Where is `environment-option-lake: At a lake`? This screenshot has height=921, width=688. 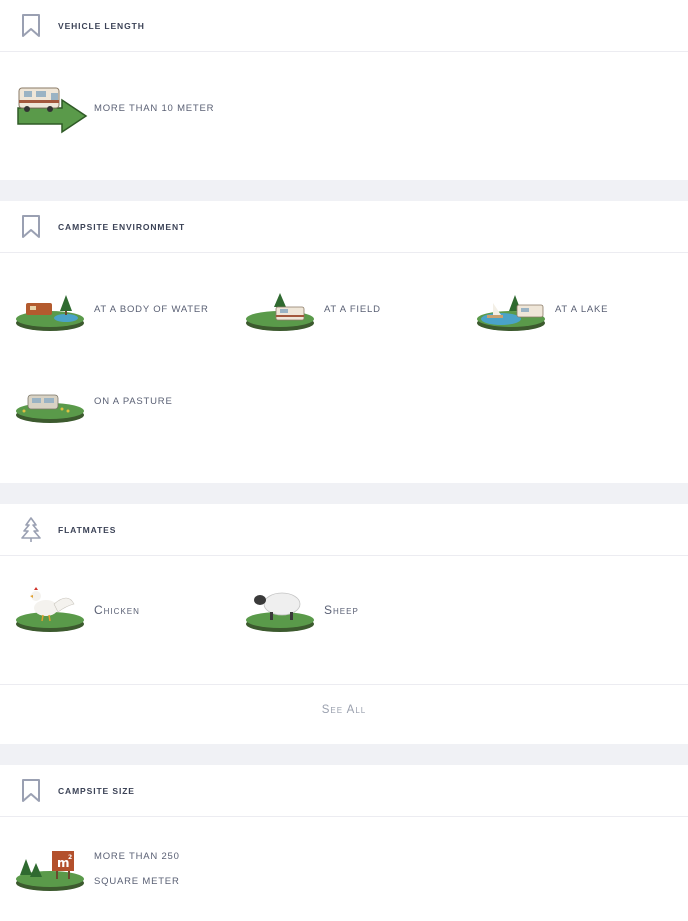
environment-option-lake: At a lake is located at coordinates (542, 309).